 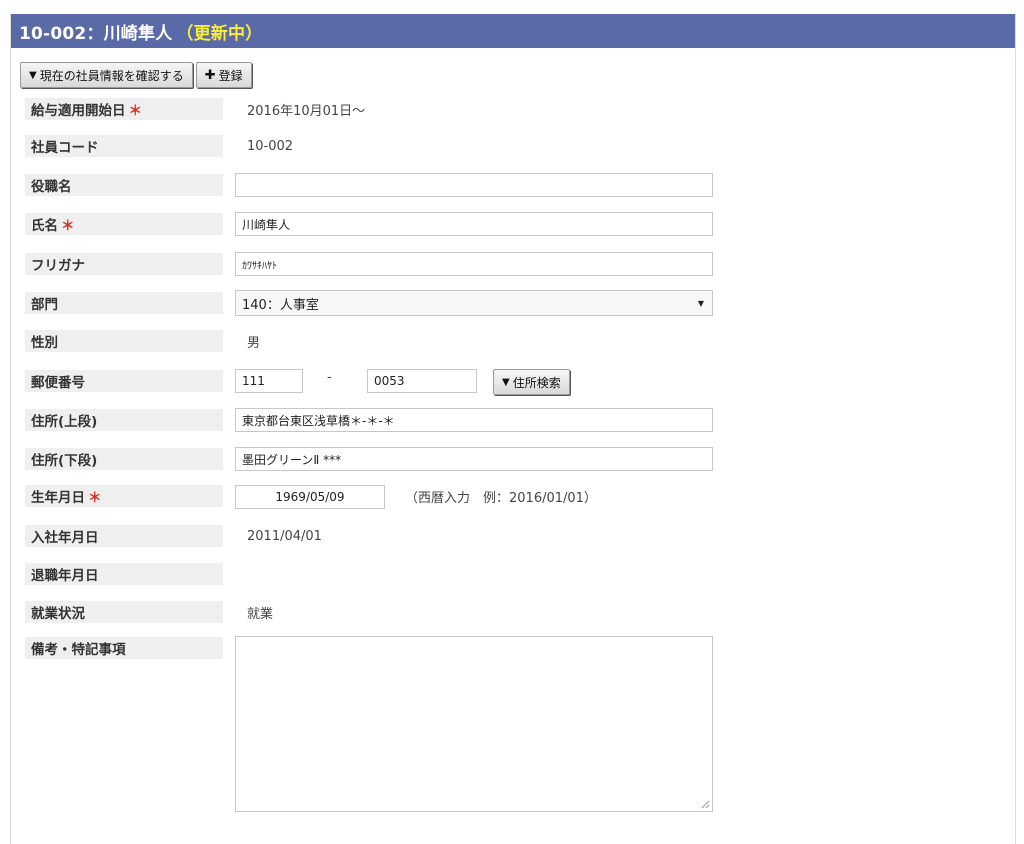 What do you see at coordinates (58, 498) in the screenshot?
I see `birthdate-label-text: 生年月日` at bounding box center [58, 498].